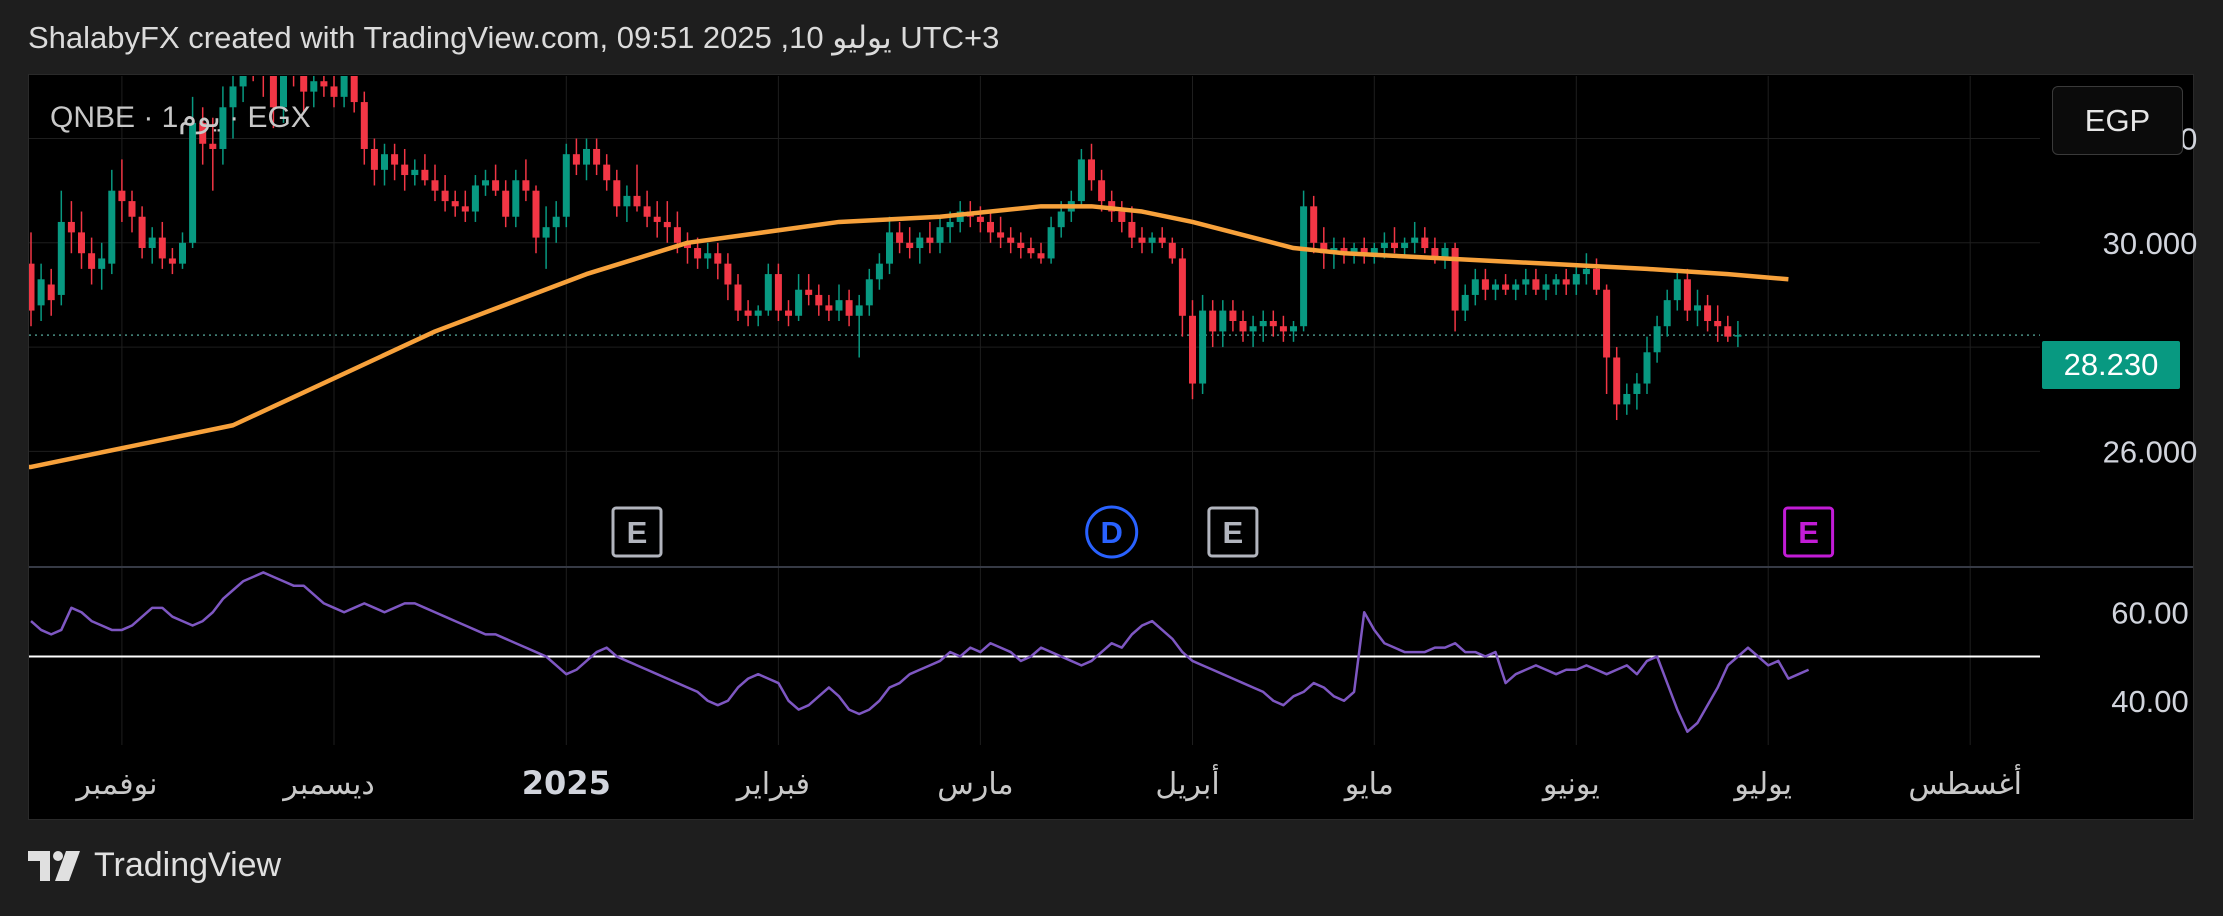 The image size is (2223, 916). Describe the element at coordinates (2150, 701) in the screenshot. I see `rsi-axis-tick: 40.00` at that location.